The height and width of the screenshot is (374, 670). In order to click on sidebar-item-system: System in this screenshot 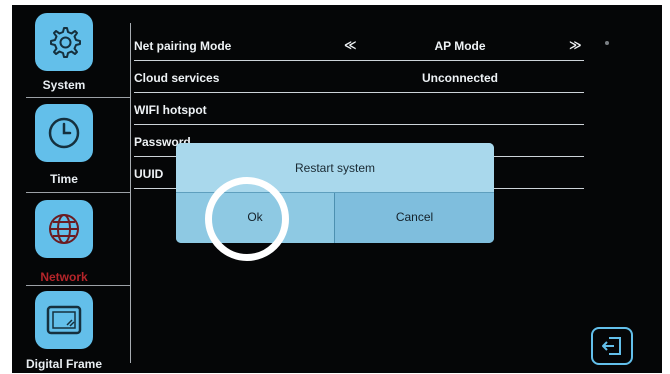, I will do `click(71, 51)`.